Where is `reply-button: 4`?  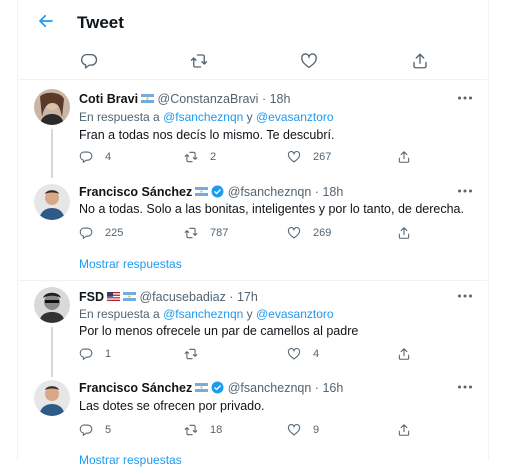 reply-button: 4 is located at coordinates (95, 157).